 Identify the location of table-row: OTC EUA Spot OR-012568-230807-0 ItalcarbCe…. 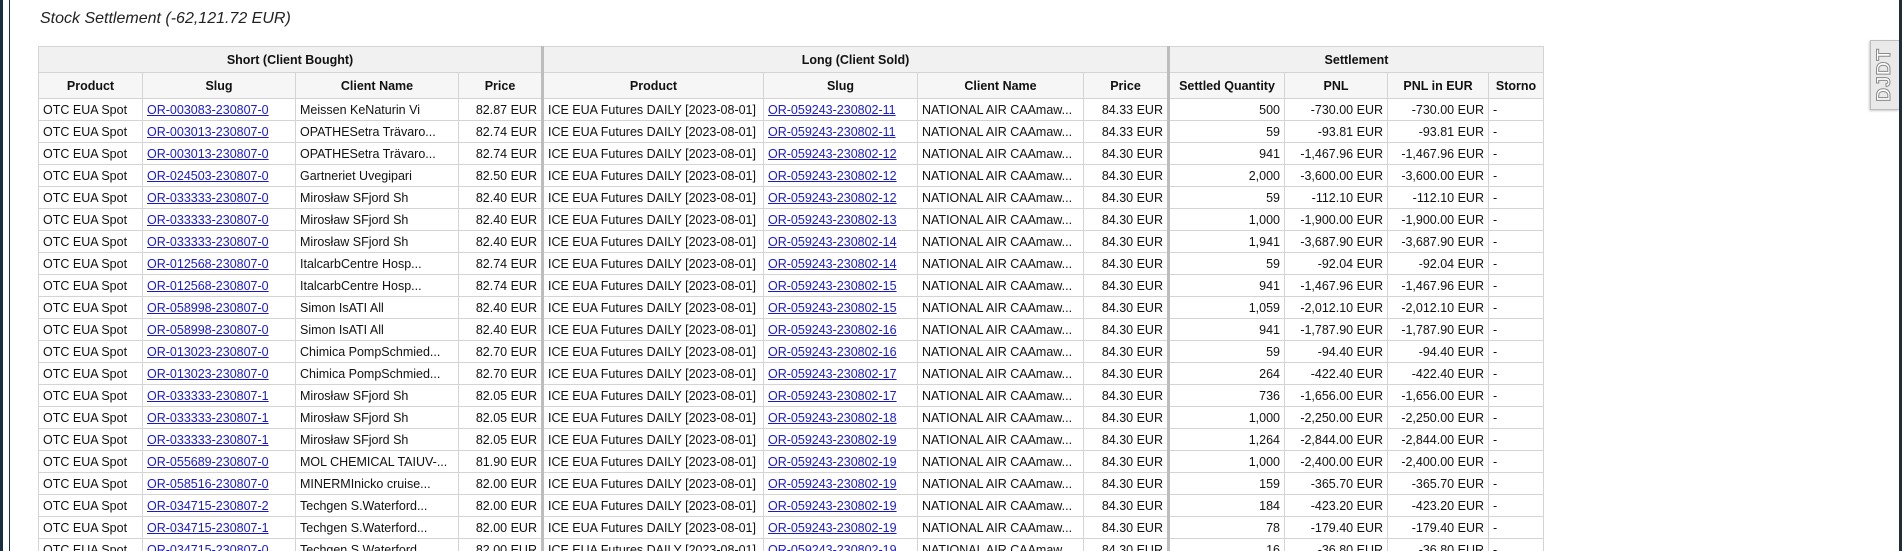
(791, 285).